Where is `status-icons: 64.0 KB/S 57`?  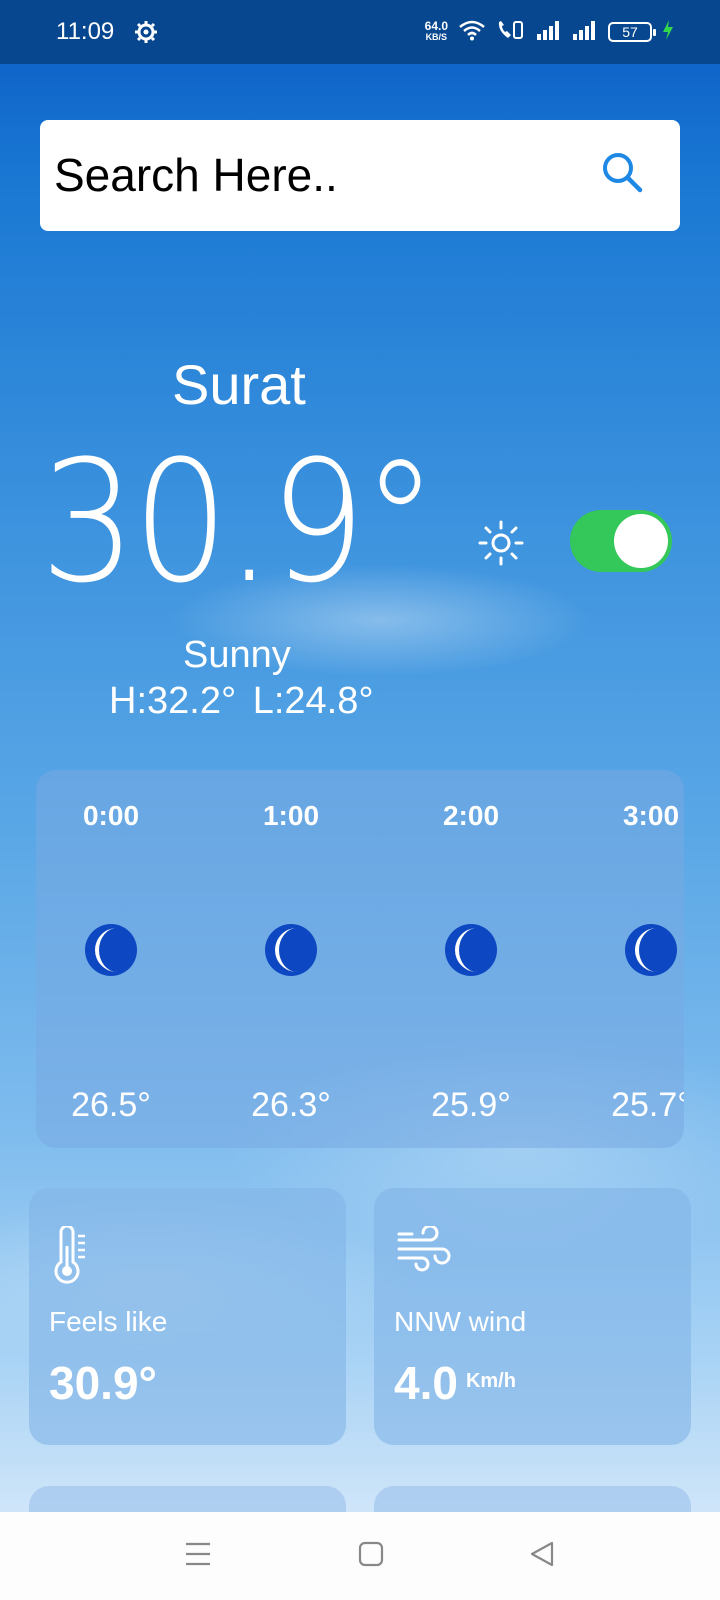 status-icons: 64.0 KB/S 57 is located at coordinates (549, 32).